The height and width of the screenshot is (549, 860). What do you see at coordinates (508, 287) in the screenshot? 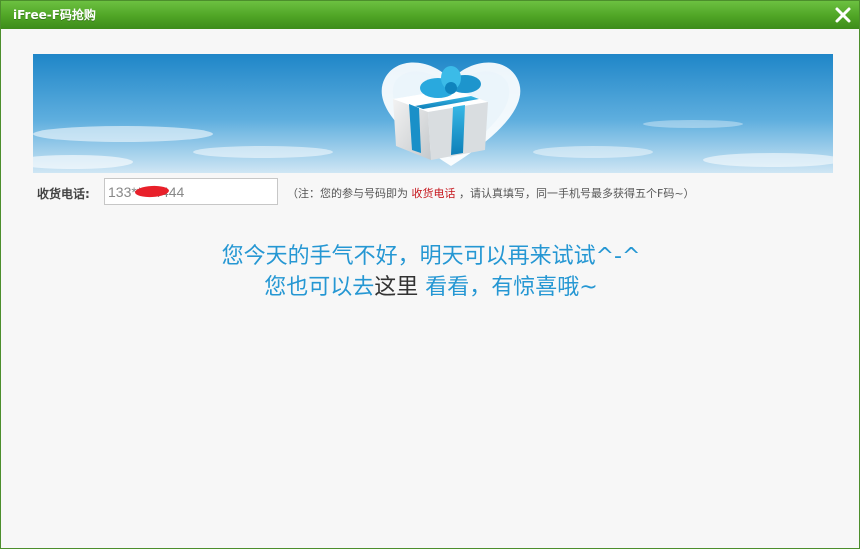
I see `message-line-2-after: 看看，有惊喜哦~` at bounding box center [508, 287].